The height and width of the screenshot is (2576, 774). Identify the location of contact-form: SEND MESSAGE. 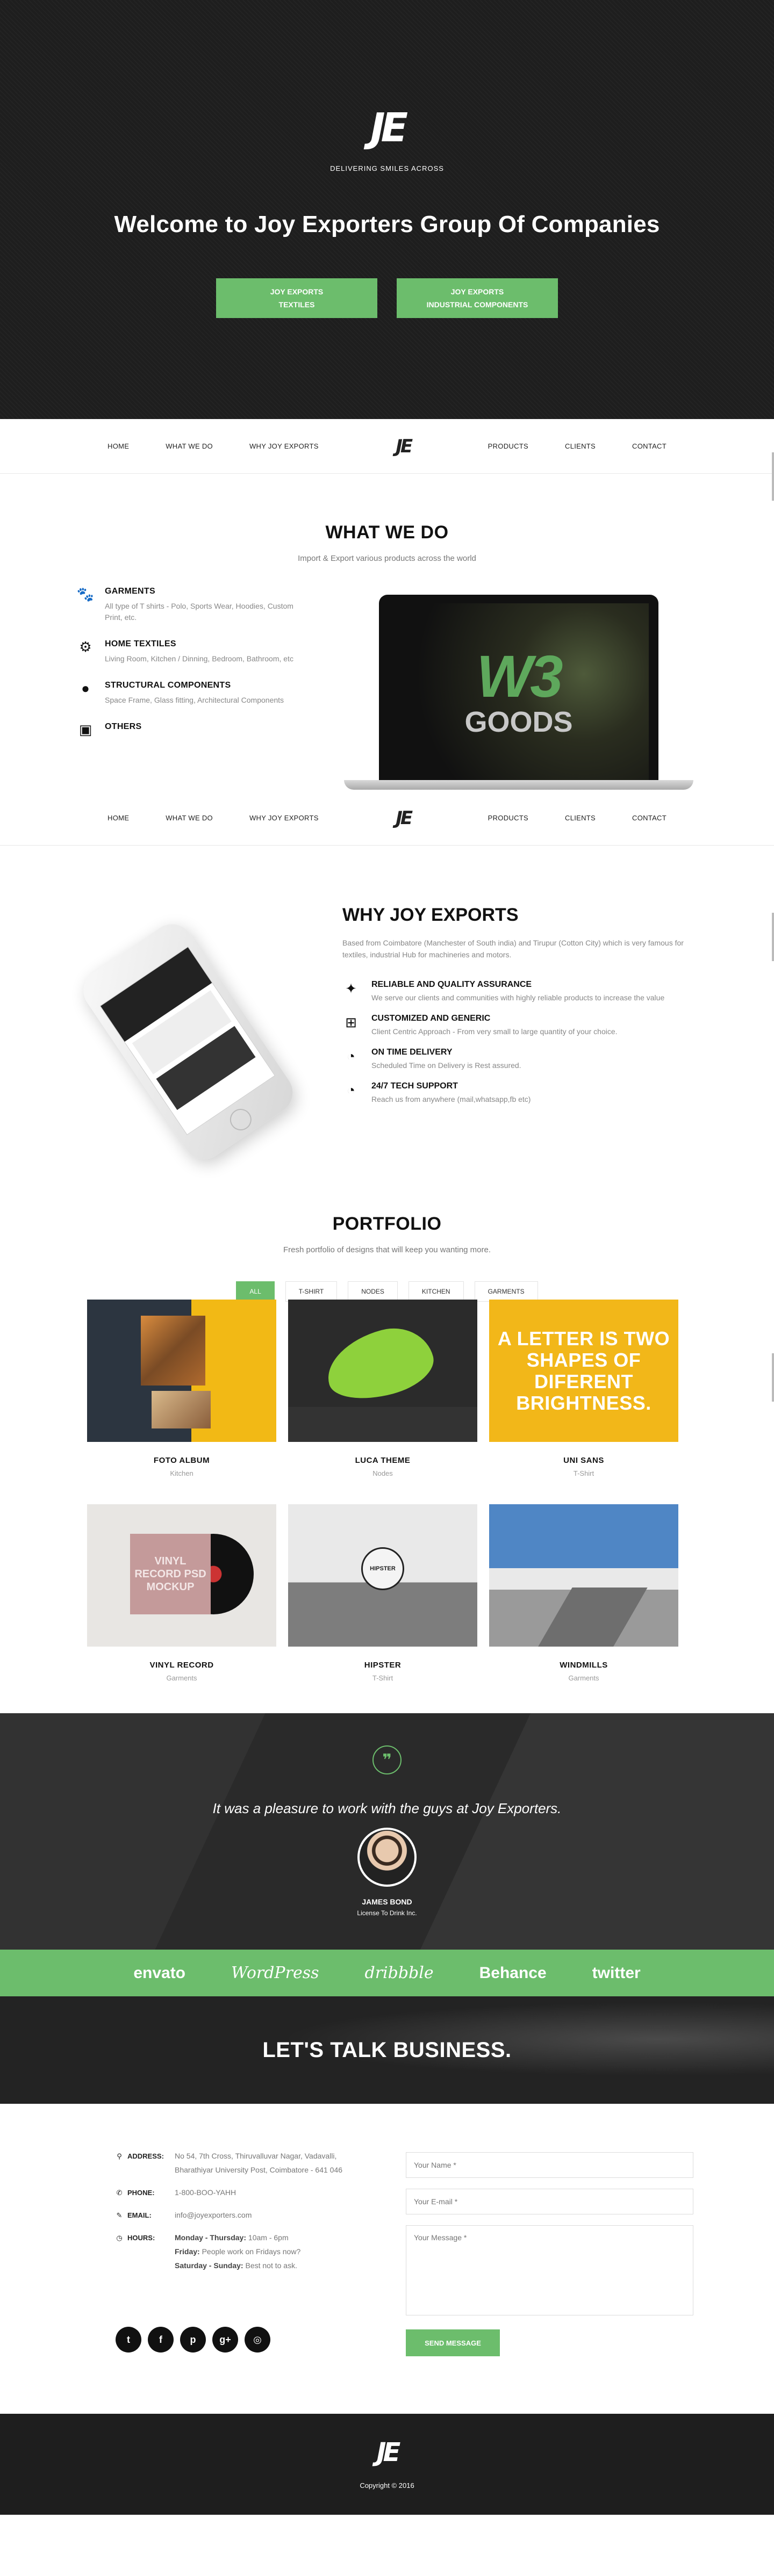
(549, 2254).